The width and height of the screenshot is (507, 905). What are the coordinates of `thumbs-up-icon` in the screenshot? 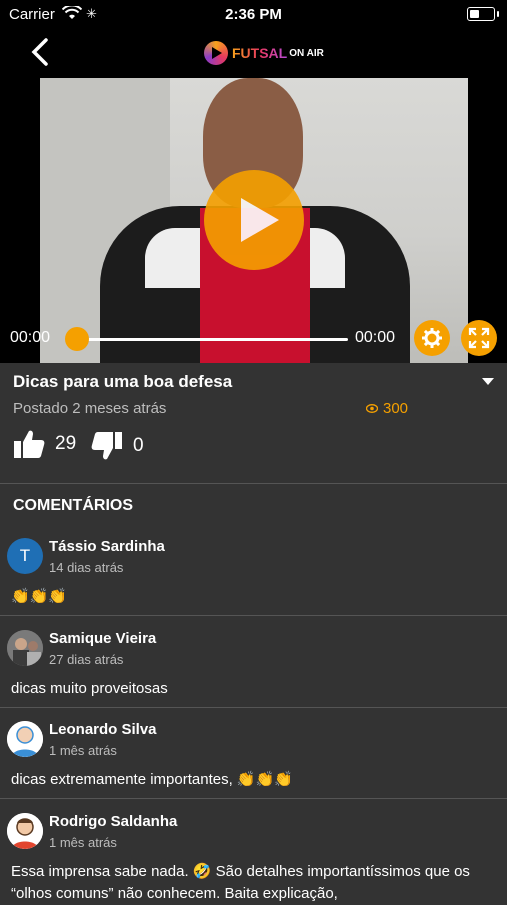 It's located at (29, 444).